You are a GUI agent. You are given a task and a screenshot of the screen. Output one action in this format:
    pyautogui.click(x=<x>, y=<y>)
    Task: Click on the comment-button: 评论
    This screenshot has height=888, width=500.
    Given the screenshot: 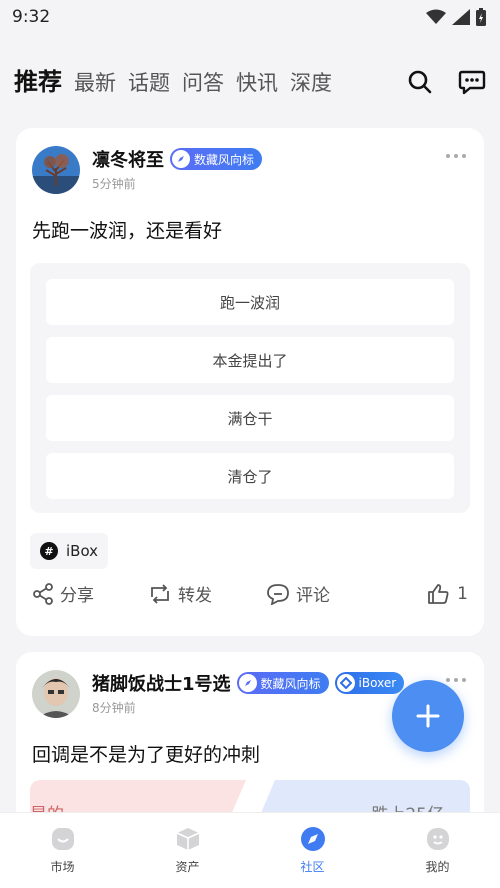 What is the action you would take?
    pyautogui.click(x=298, y=593)
    